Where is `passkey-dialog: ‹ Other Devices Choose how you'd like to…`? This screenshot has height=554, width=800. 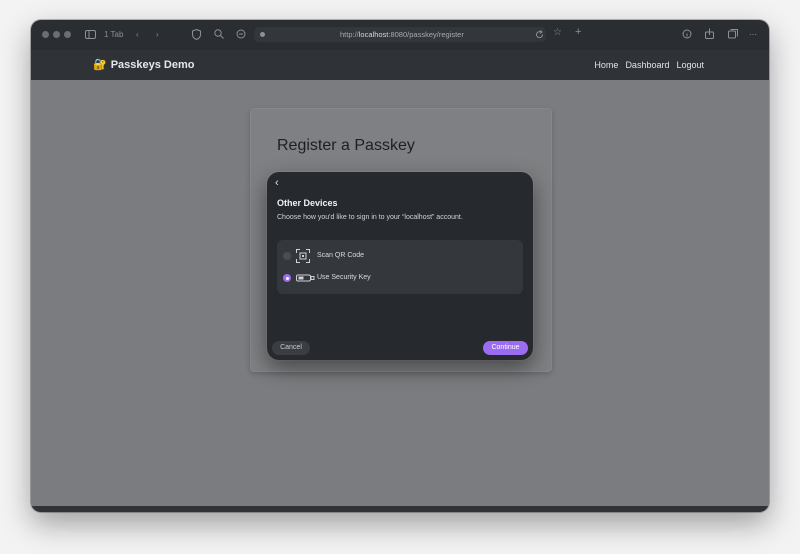 passkey-dialog: ‹ Other Devices Choose how you'd like to… is located at coordinates (400, 266).